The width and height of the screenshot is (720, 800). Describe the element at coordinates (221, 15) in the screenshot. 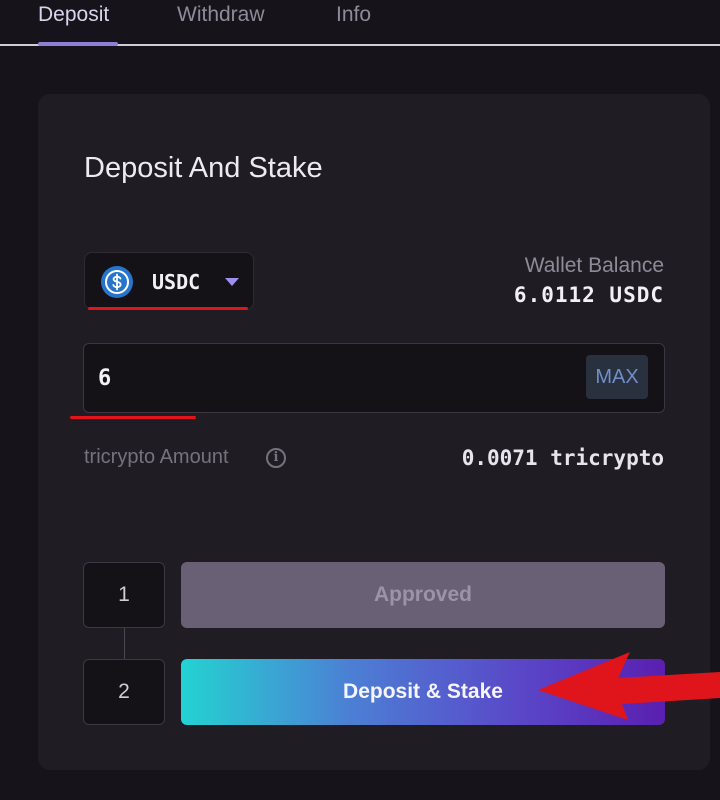

I see `tab-withdraw: Withdraw` at that location.